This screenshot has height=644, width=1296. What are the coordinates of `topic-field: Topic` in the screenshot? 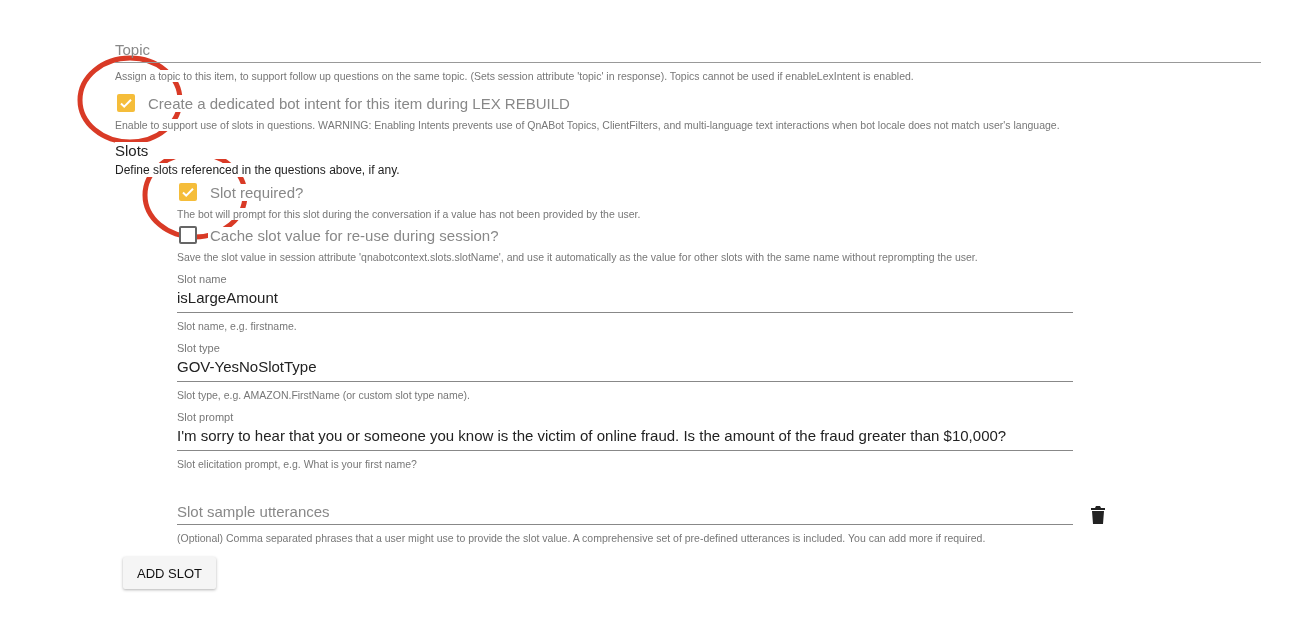 It's located at (688, 50).